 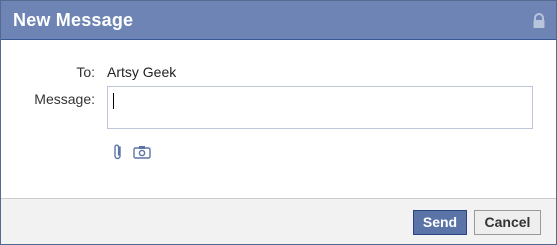 What do you see at coordinates (539, 20) in the screenshot?
I see `lock-icon` at bounding box center [539, 20].